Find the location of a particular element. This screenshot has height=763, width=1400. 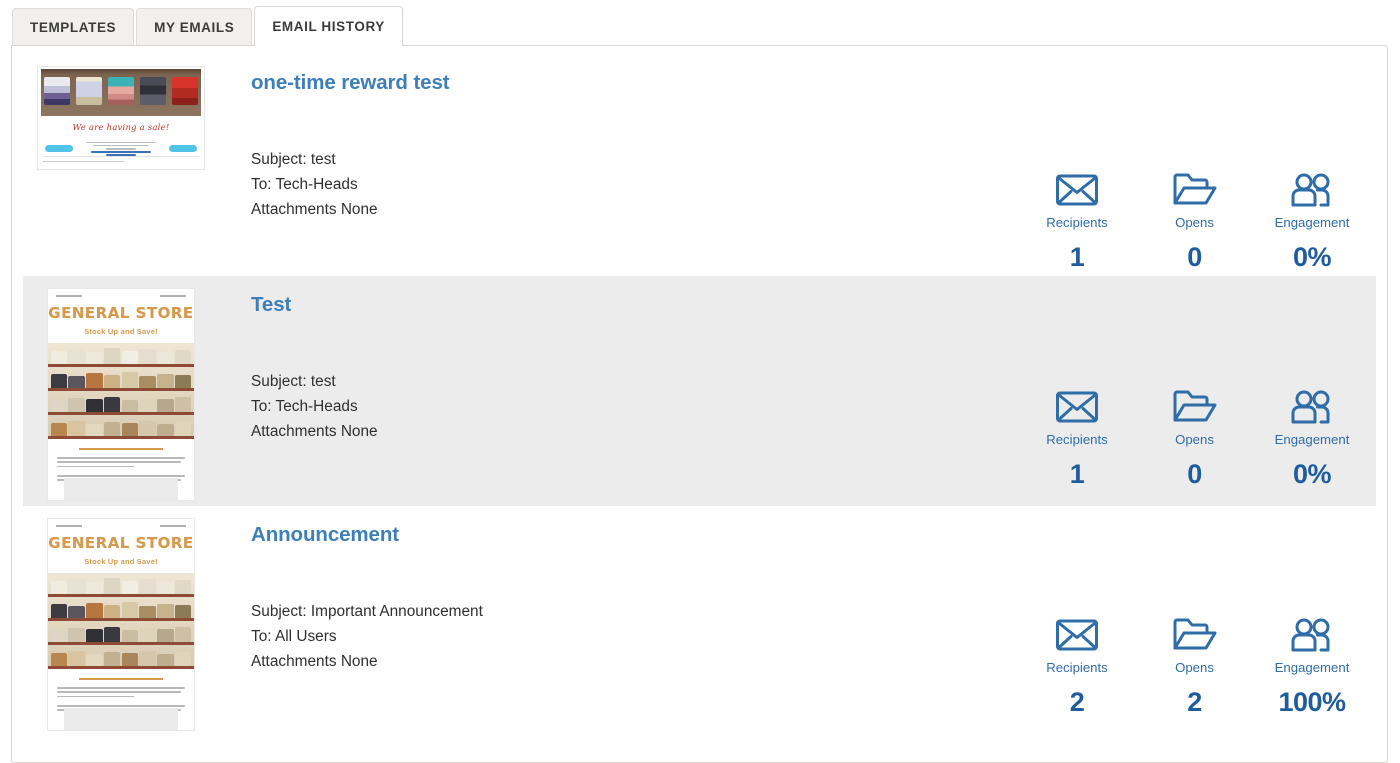

email-title-link: one-time reward test is located at coordinates (350, 83).